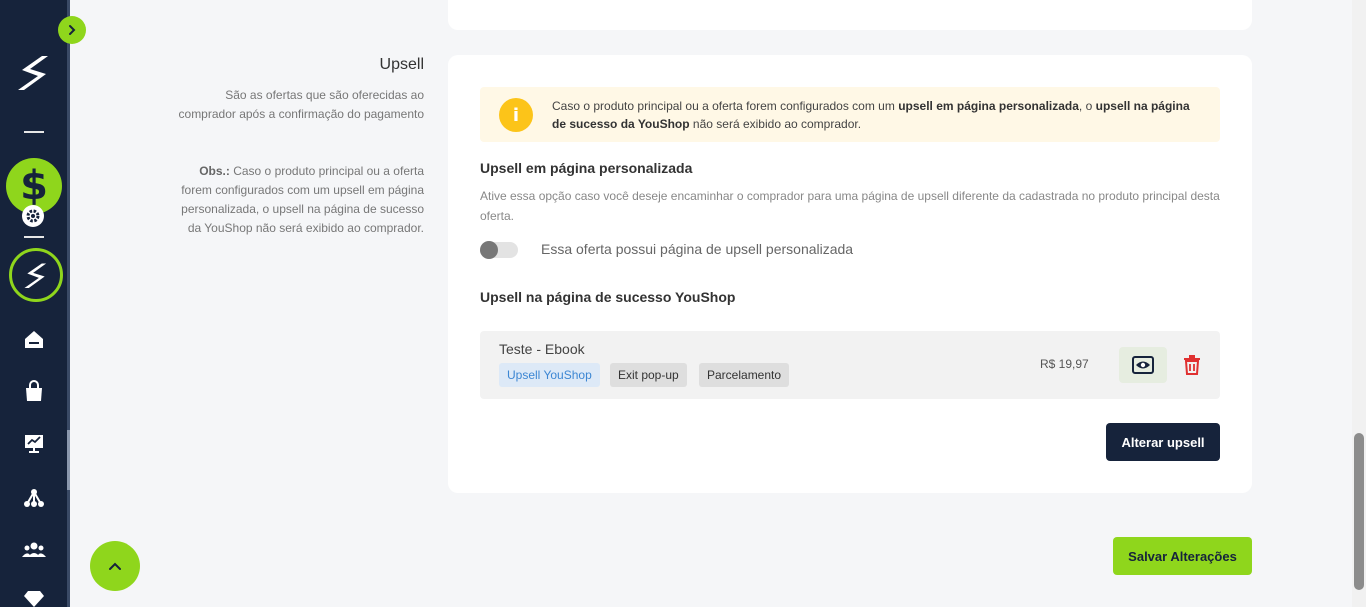  What do you see at coordinates (214, 171) in the screenshot?
I see `obs-label: Obs.:` at bounding box center [214, 171].